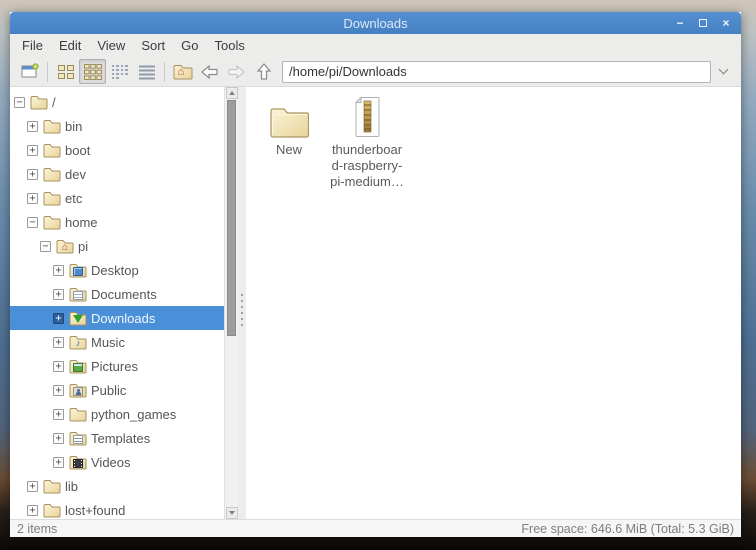 The height and width of the screenshot is (550, 756). Describe the element at coordinates (232, 513) in the screenshot. I see `scroll-down-icon` at that location.